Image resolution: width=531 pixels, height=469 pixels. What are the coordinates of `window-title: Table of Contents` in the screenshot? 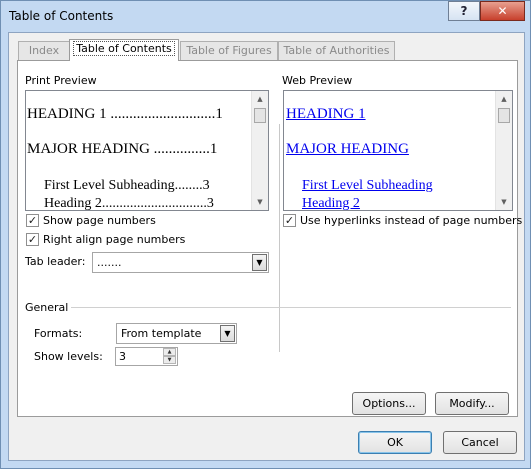 It's located at (61, 16).